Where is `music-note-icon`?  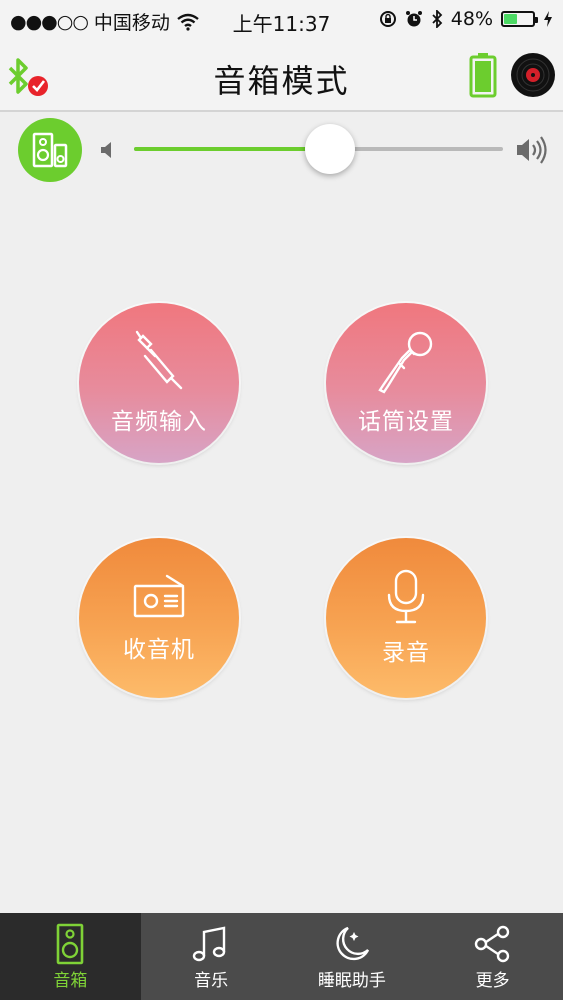 music-note-icon is located at coordinates (209, 944).